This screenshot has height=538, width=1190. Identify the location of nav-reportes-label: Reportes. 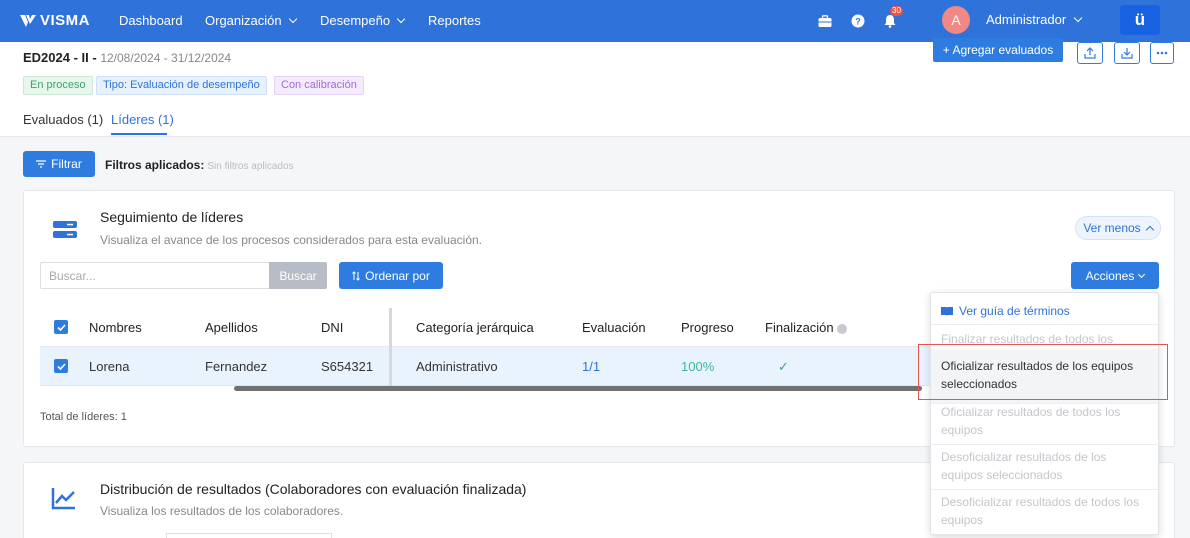
(454, 20).